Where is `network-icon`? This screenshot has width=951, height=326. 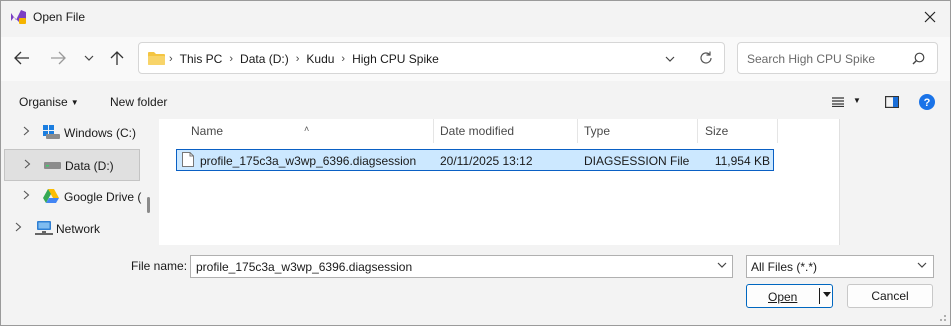
network-icon is located at coordinates (44, 228).